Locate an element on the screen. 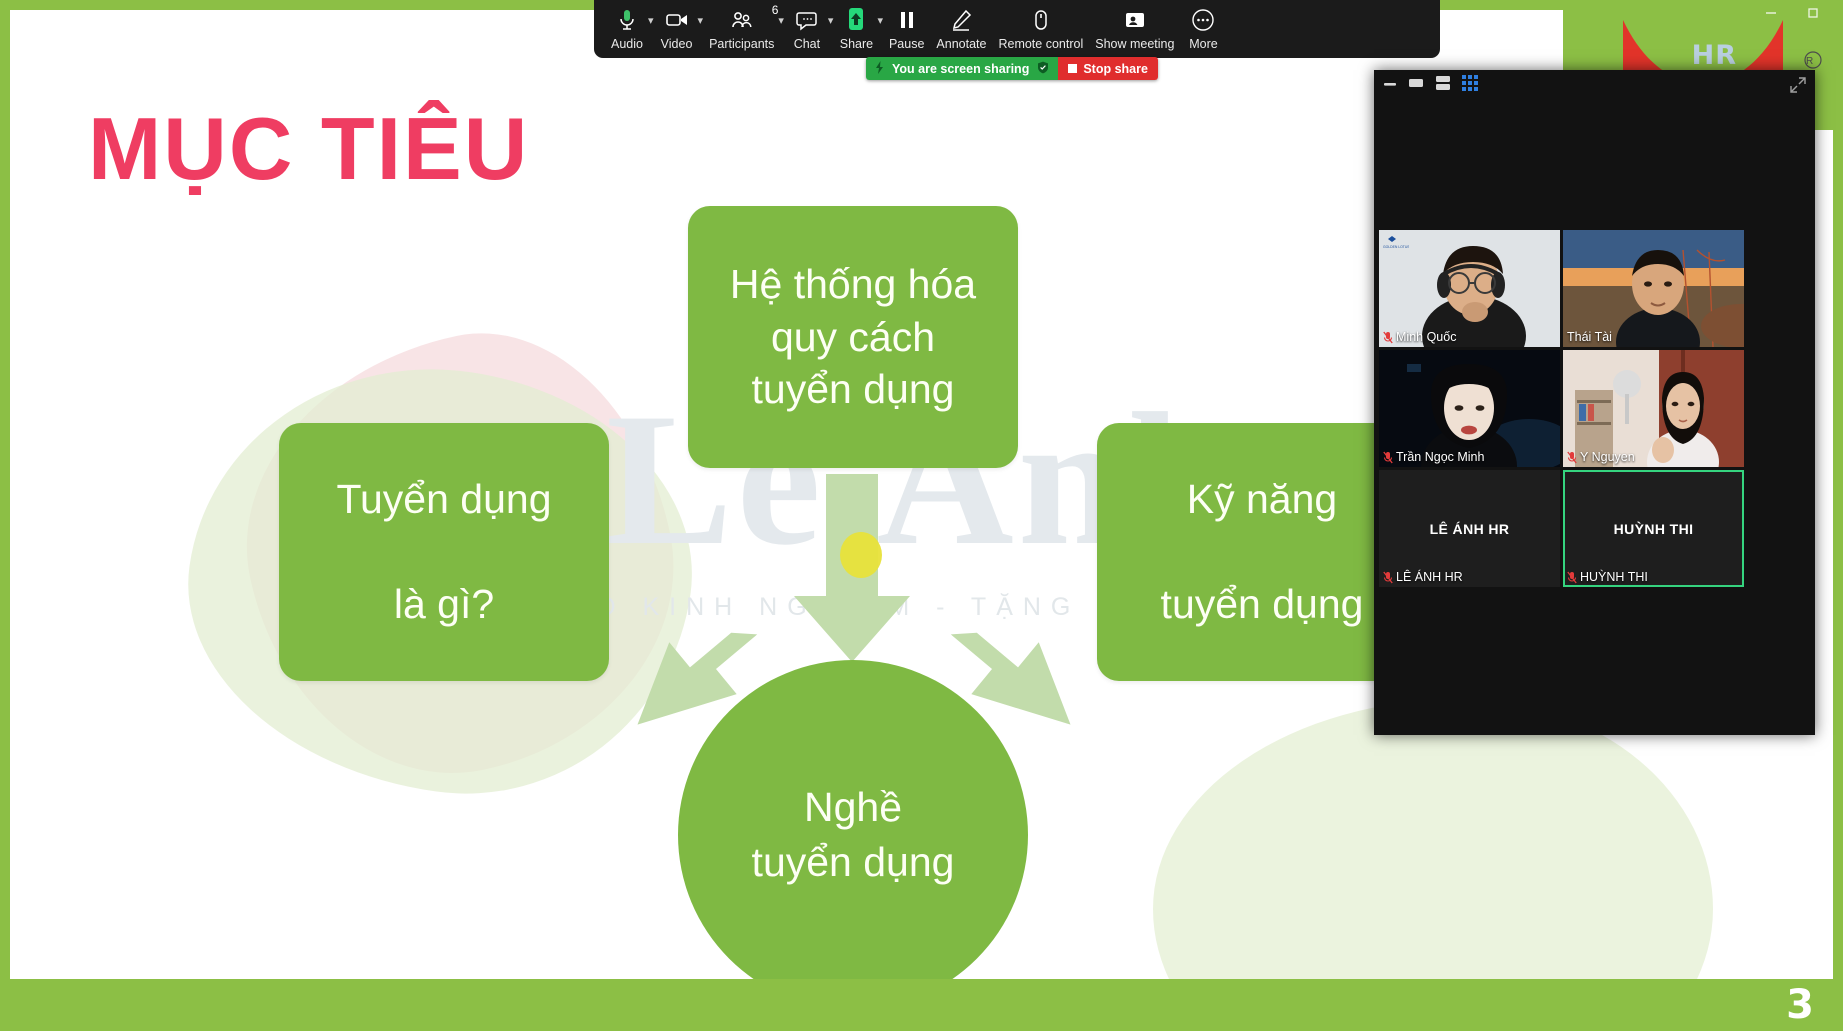 The height and width of the screenshot is (1031, 1843). svg-text: GOLDEN LOTUS is located at coordinates (1396, 247).